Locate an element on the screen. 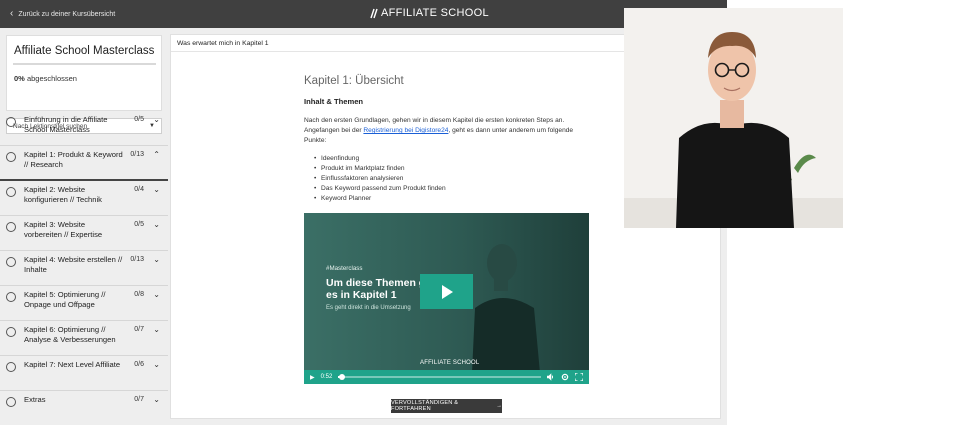  list-item: Einflussfaktoren analysieren is located at coordinates (454, 179).